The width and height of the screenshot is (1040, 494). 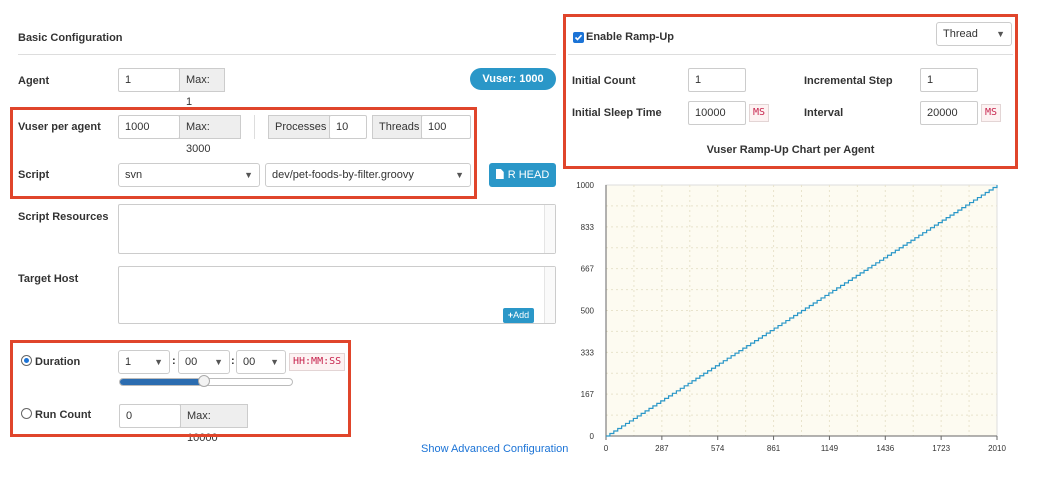 I want to click on x-tick-label: 2010, so click(x=997, y=448).